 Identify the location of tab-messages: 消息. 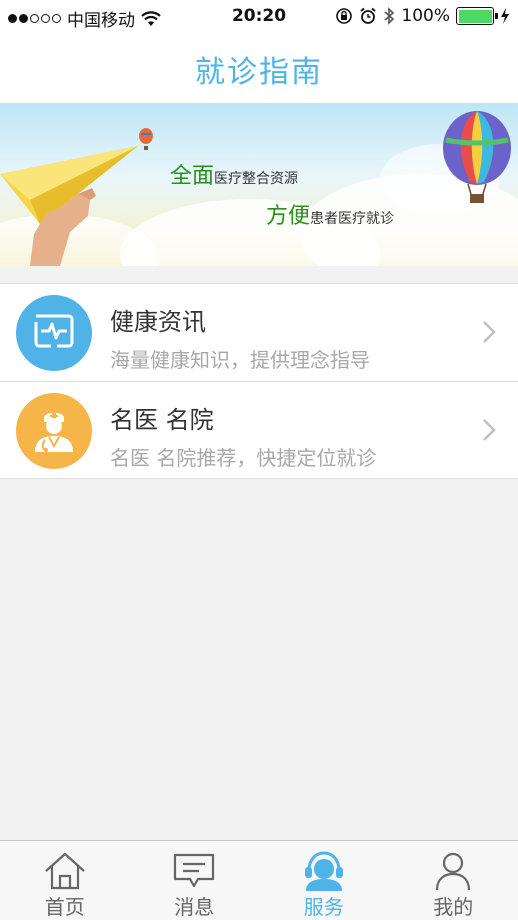
(195, 880).